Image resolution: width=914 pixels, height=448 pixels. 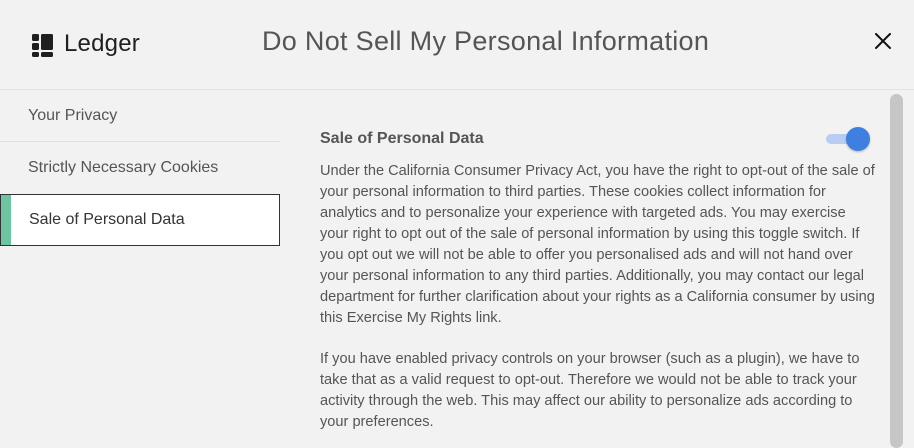 I want to click on sidebar-item-sale-of-personal-data: Sale of Personal Data, so click(x=140, y=220).